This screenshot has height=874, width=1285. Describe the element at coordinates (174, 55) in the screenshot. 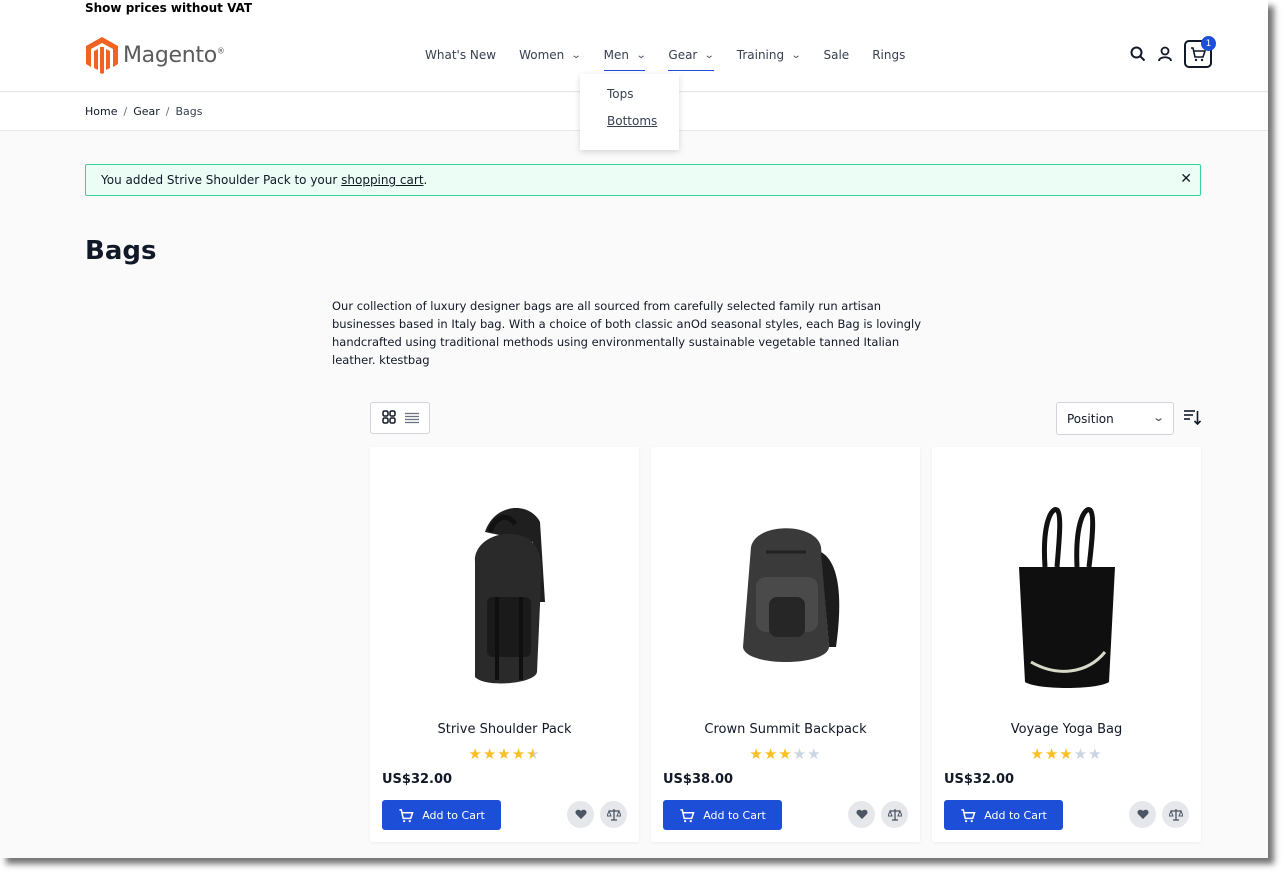

I see `logo-wordmark: Magento®` at that location.